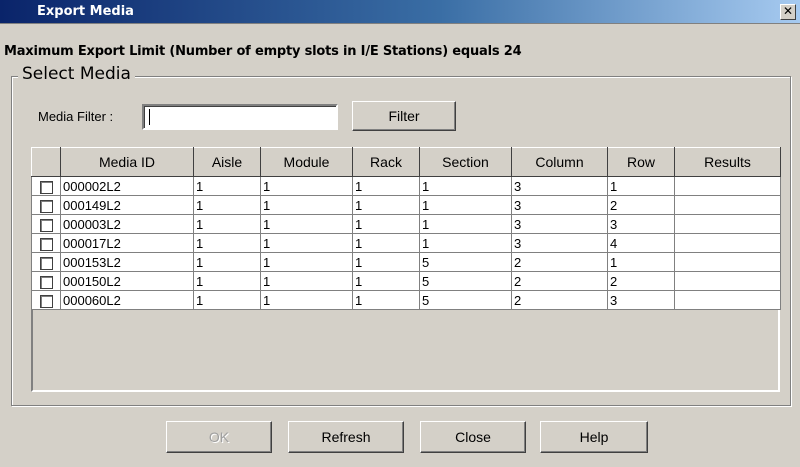 Image resolution: width=800 pixels, height=467 pixels. What do you see at coordinates (240, 117) in the screenshot?
I see `media-filter-input` at bounding box center [240, 117].